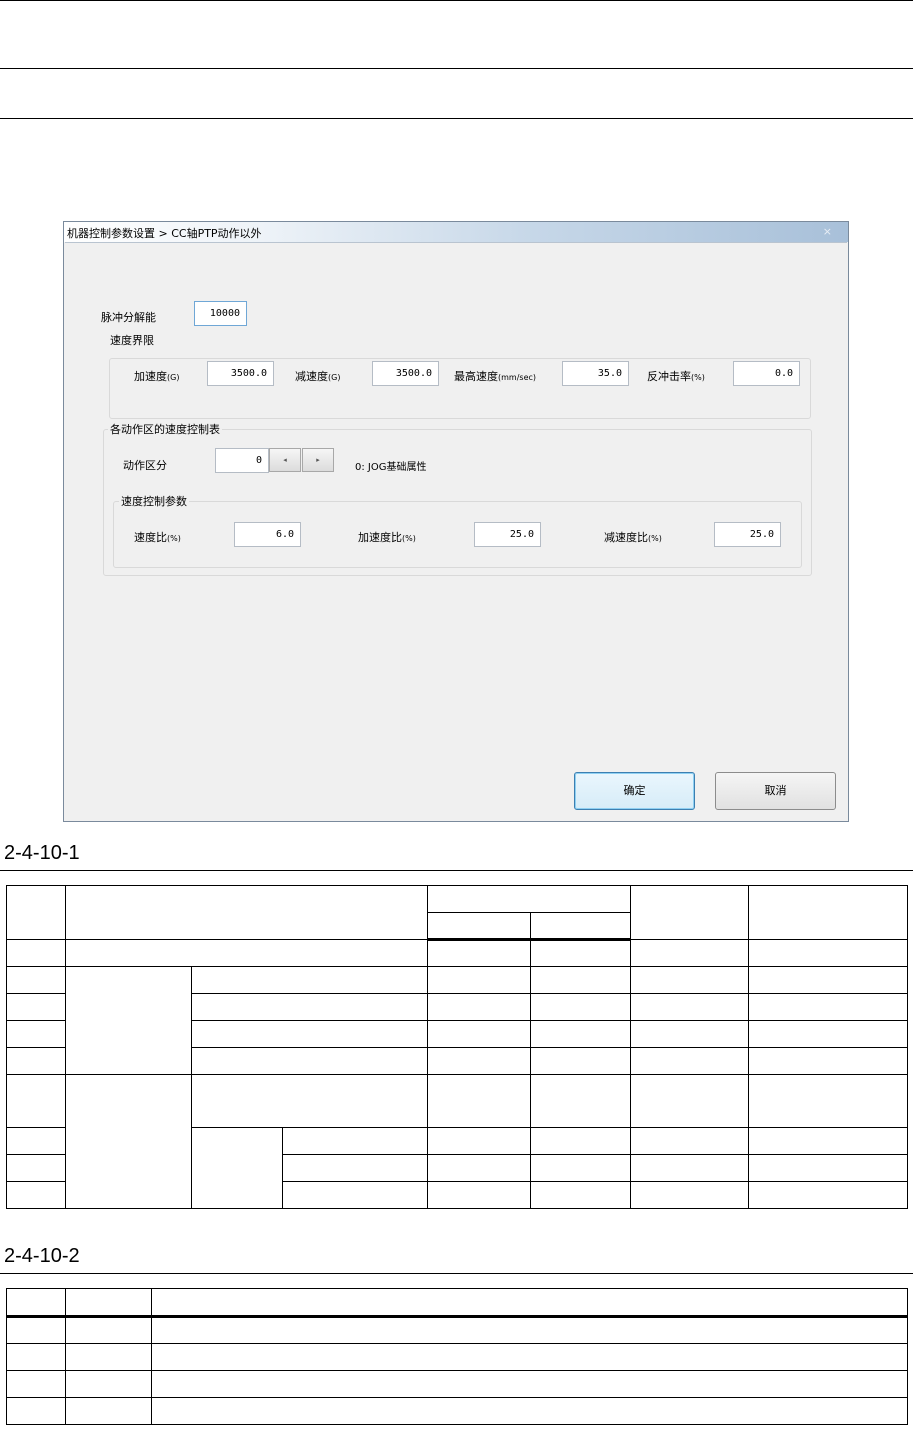  Describe the element at coordinates (285, 460) in the screenshot. I see `zone-prev-button: ◂` at that location.